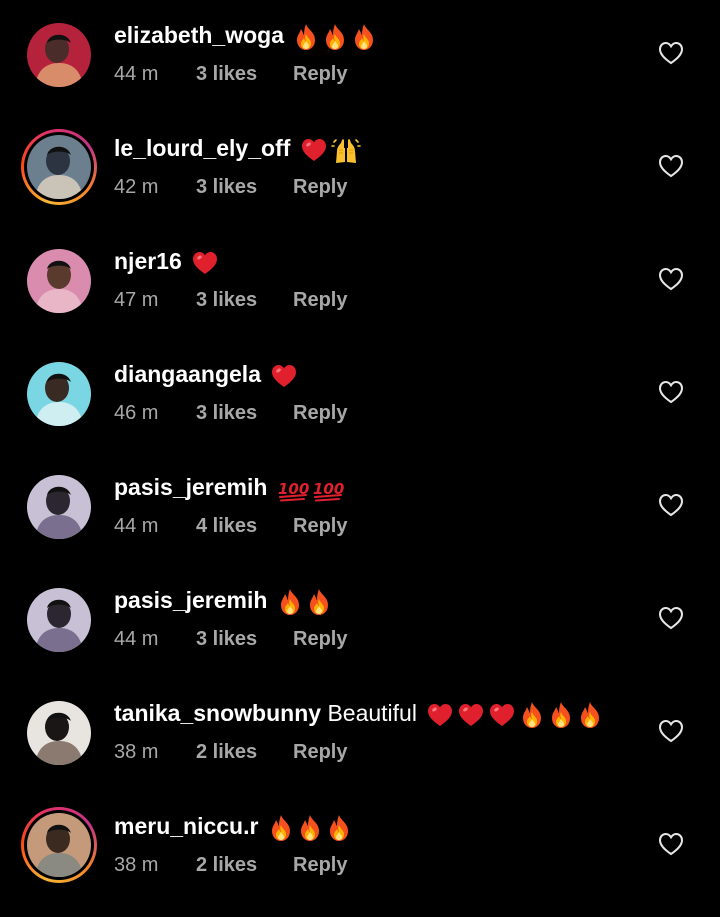 This screenshot has height=917, width=720. I want to click on comment-time: 38 m, so click(136, 752).